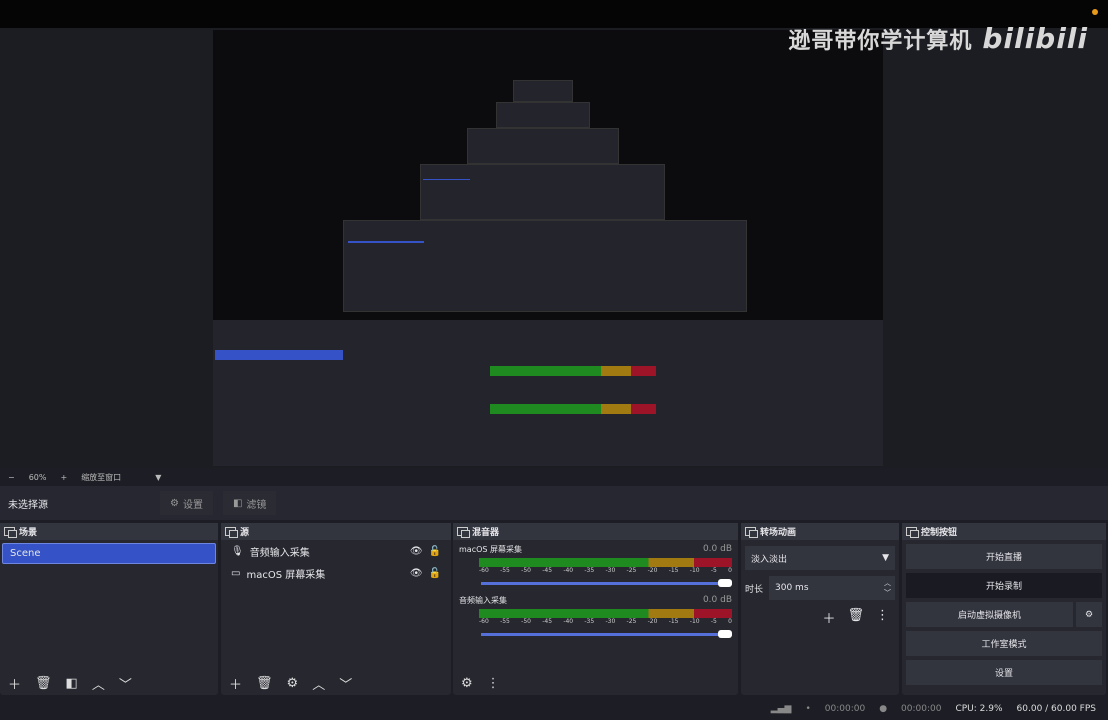  I want to click on source-filters-button: ◧ 滤镜, so click(249, 503).